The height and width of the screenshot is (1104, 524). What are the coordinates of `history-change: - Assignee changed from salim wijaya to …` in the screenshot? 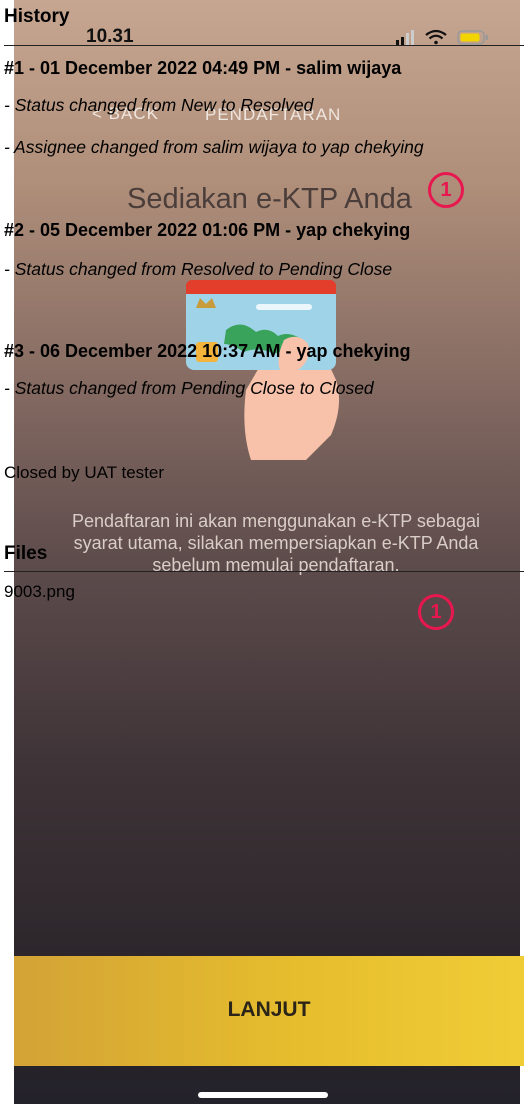 It's located at (214, 147).